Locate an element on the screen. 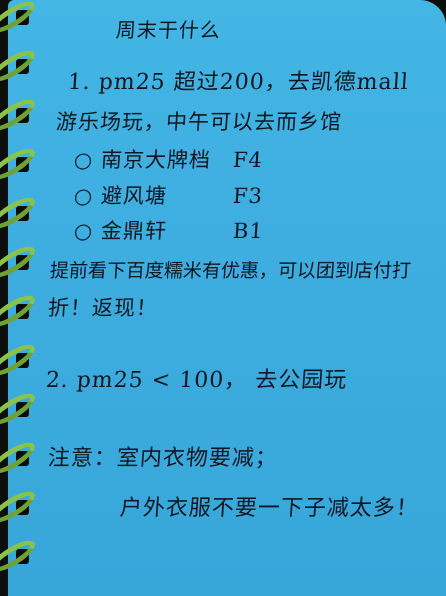 The image size is (446, 596). note-line-2: 游乐场玩，中午可以去而乡馆 is located at coordinates (199, 122).